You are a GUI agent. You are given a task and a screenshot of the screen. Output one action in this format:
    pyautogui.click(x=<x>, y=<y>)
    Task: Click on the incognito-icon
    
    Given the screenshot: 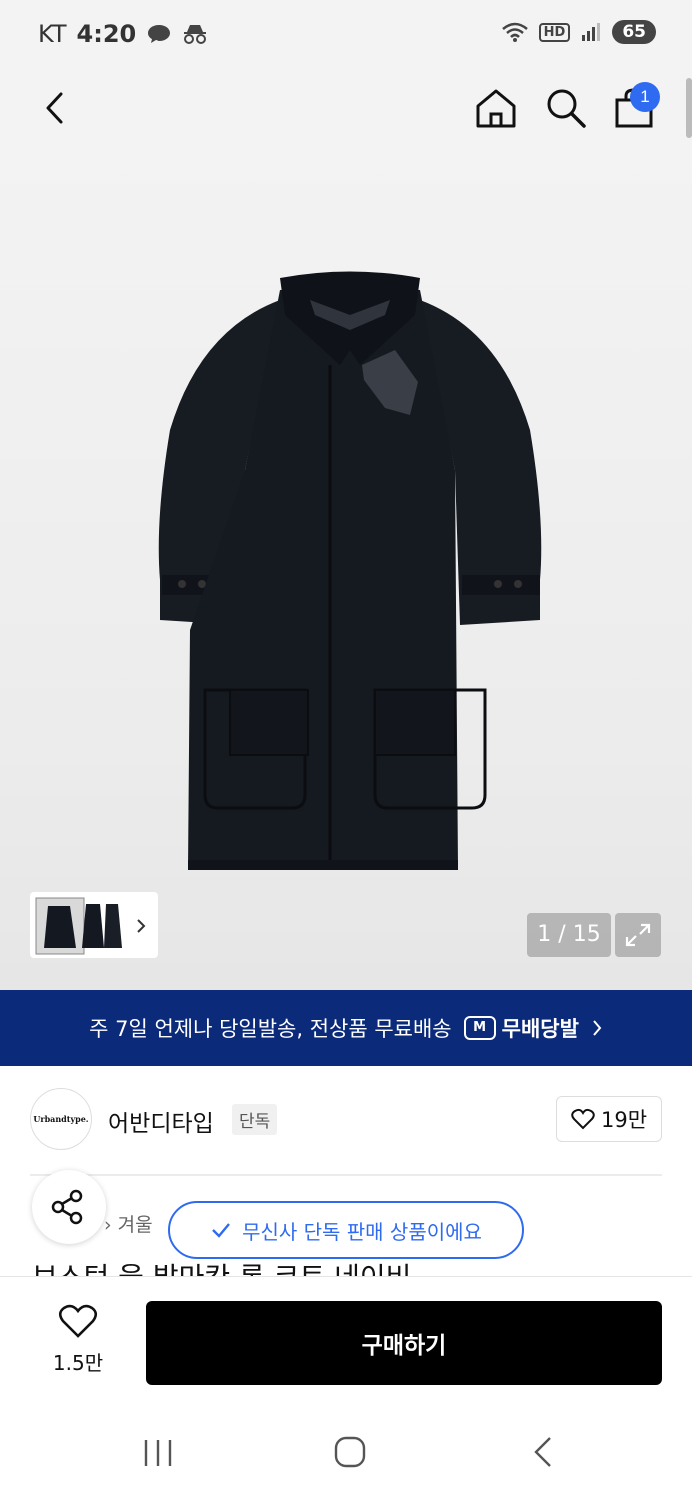 What is the action you would take?
    pyautogui.click(x=195, y=34)
    